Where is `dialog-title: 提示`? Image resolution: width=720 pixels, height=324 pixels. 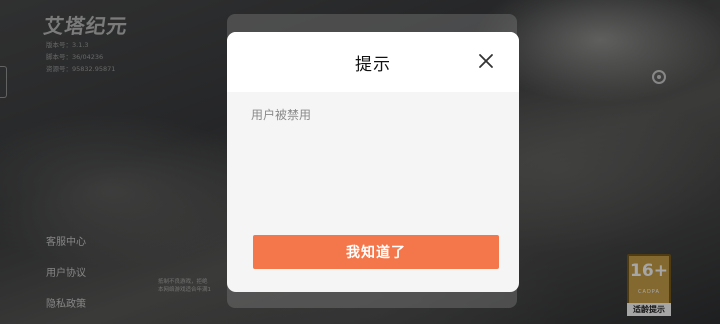 dialog-title: 提示 is located at coordinates (373, 65).